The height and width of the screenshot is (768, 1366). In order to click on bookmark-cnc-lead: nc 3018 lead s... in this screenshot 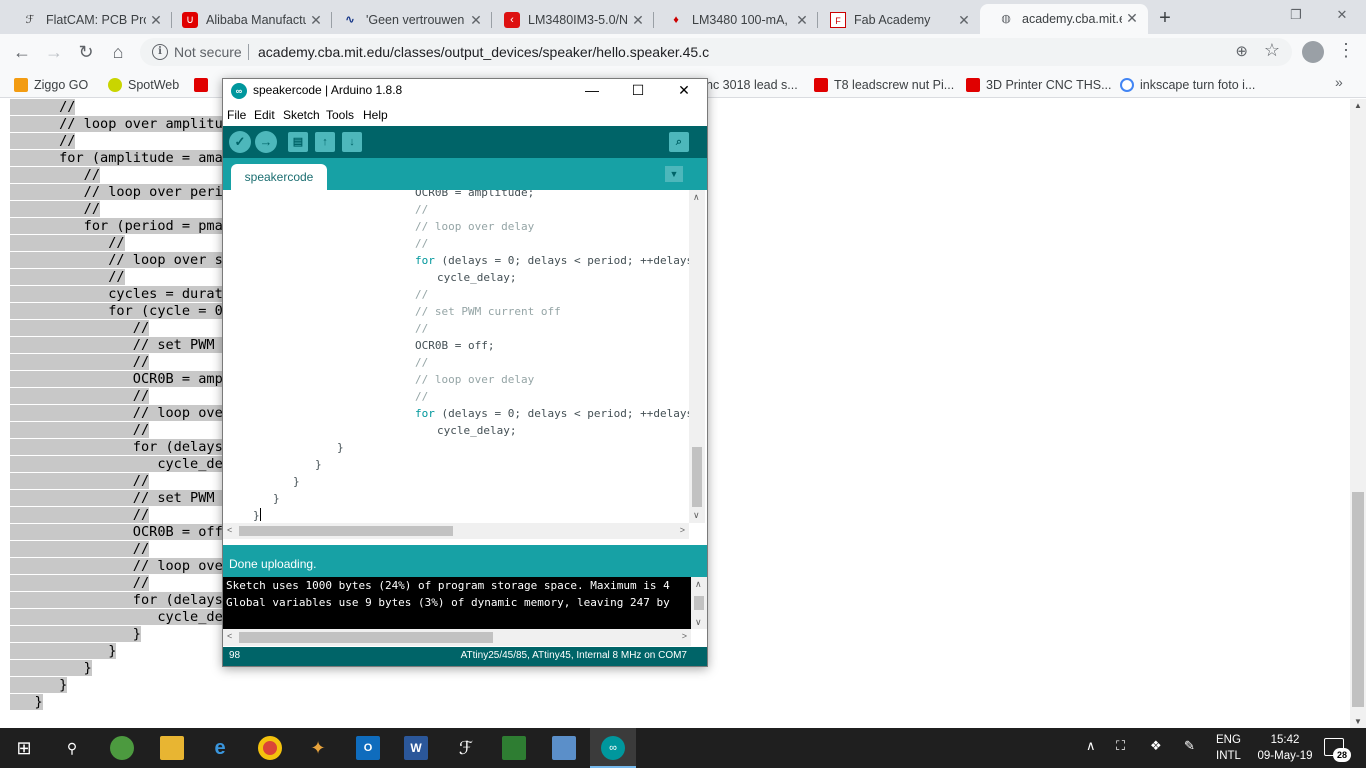, I will do `click(752, 85)`.